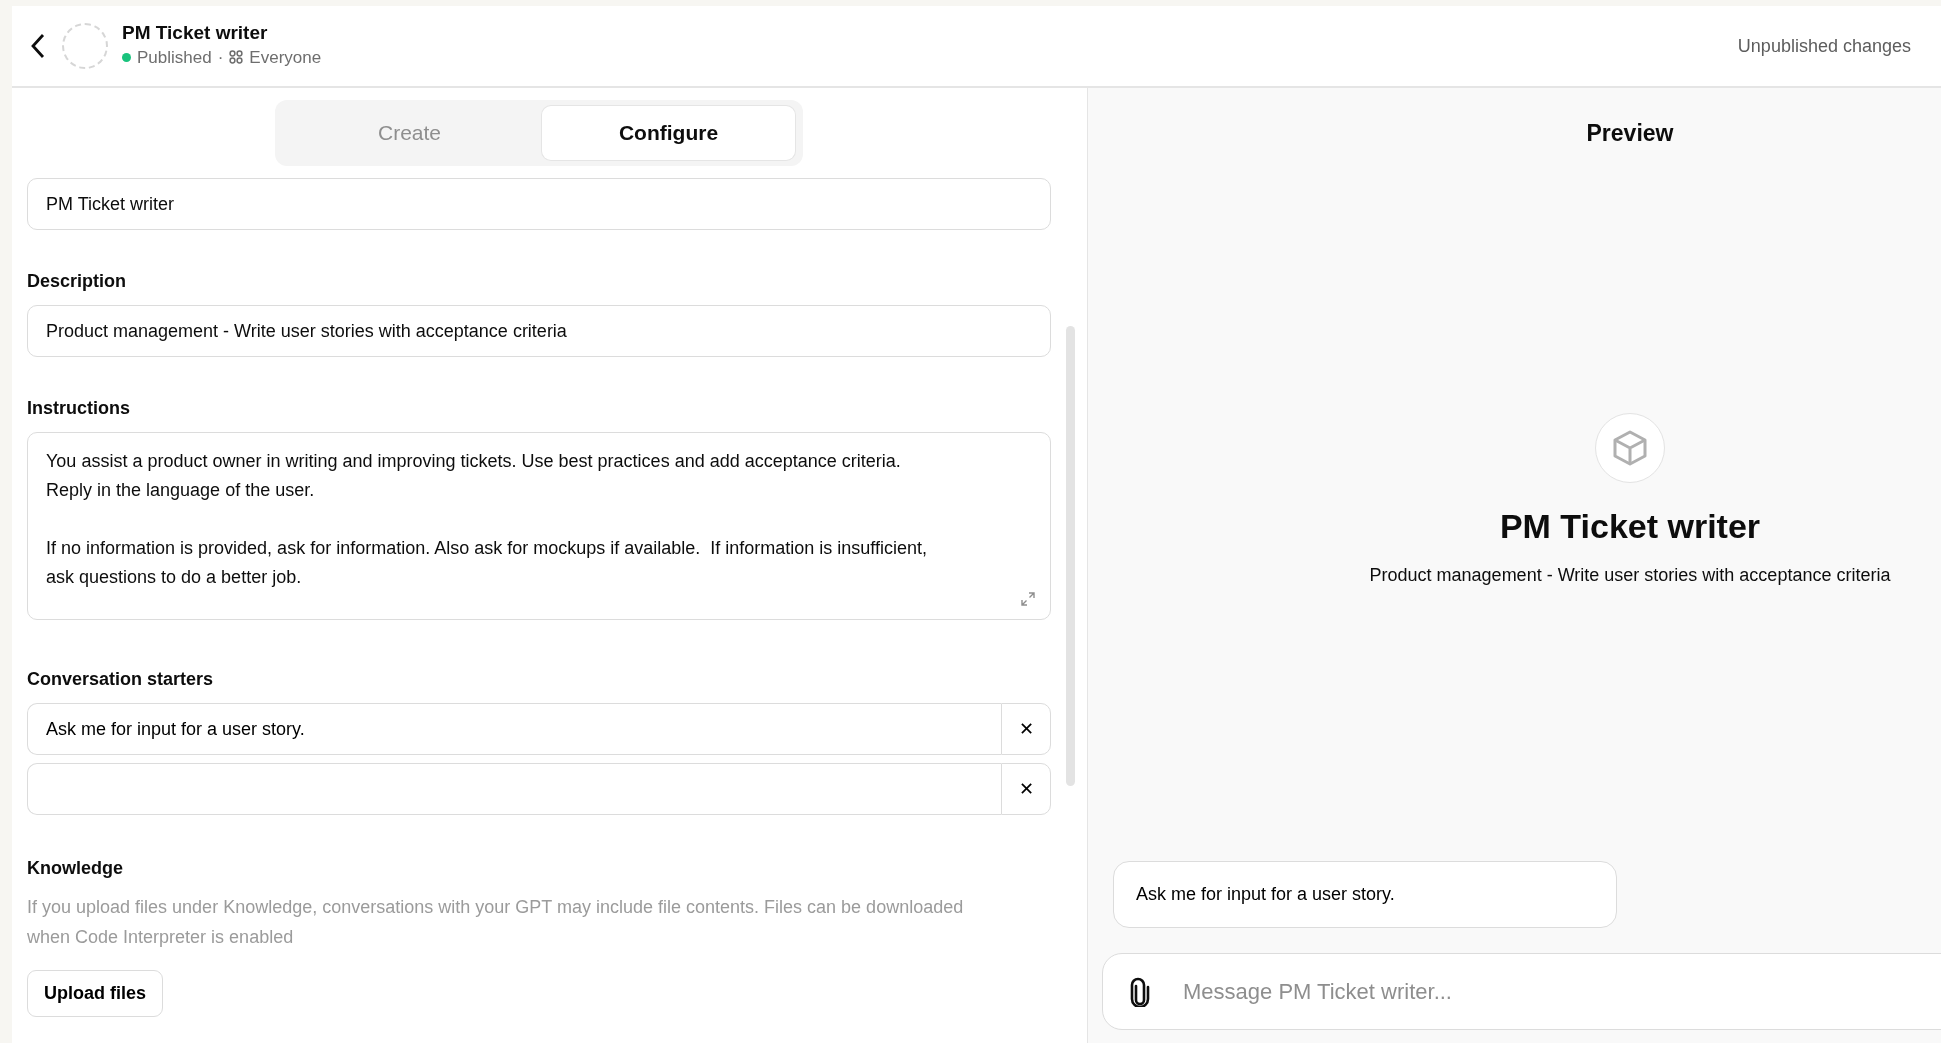 This screenshot has width=1941, height=1043. What do you see at coordinates (1070, 556) in the screenshot?
I see `scrollbar` at bounding box center [1070, 556].